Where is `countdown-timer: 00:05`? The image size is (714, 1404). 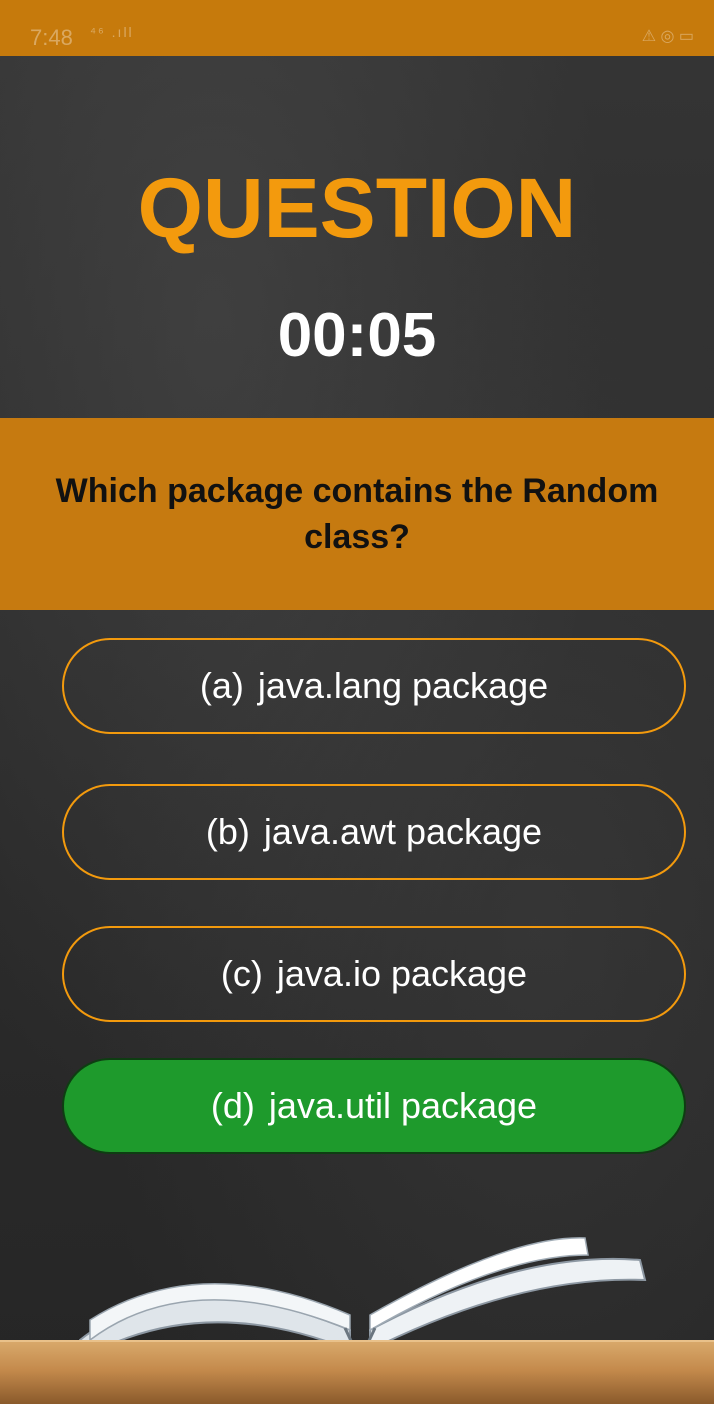
countdown-timer: 00:05 is located at coordinates (357, 335).